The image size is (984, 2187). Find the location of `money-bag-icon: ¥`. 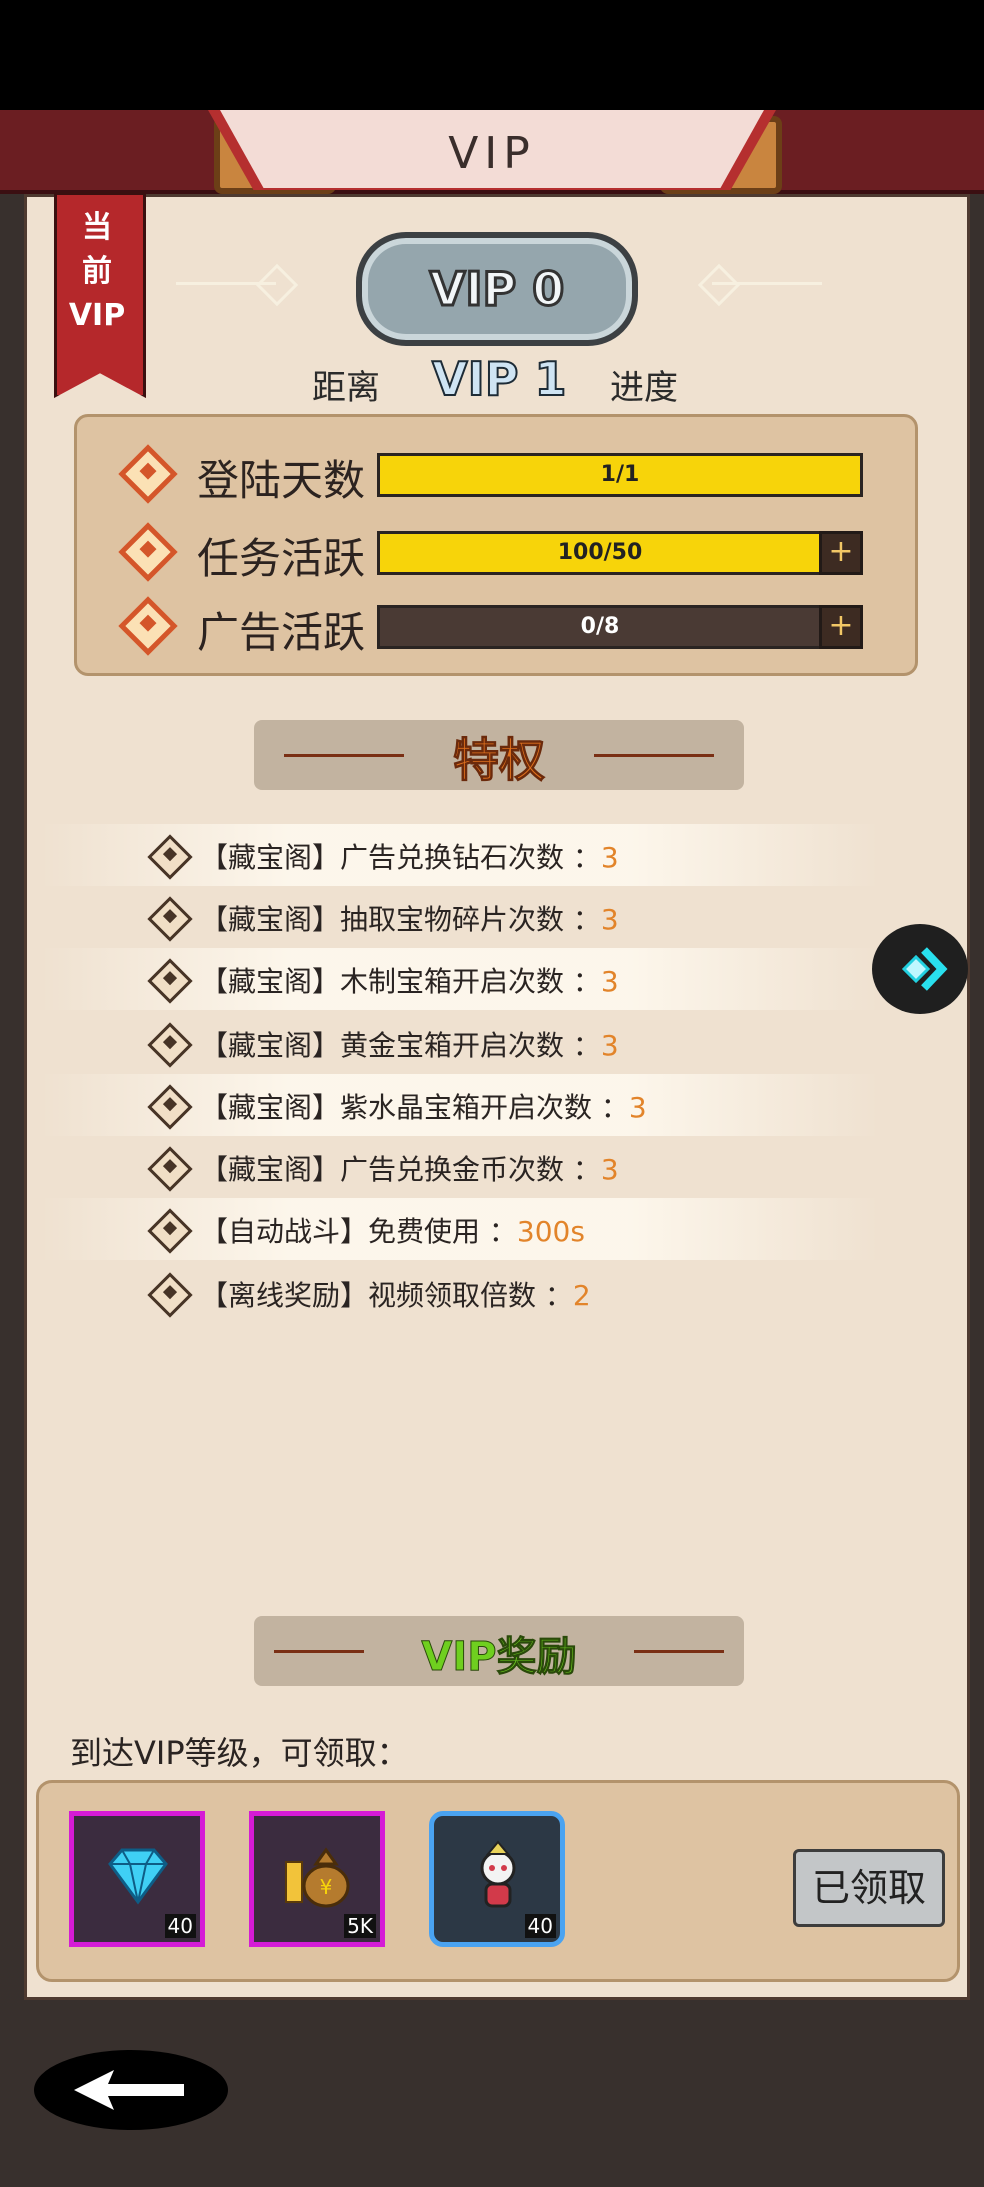

money-bag-icon: ¥ is located at coordinates (317, 1877).